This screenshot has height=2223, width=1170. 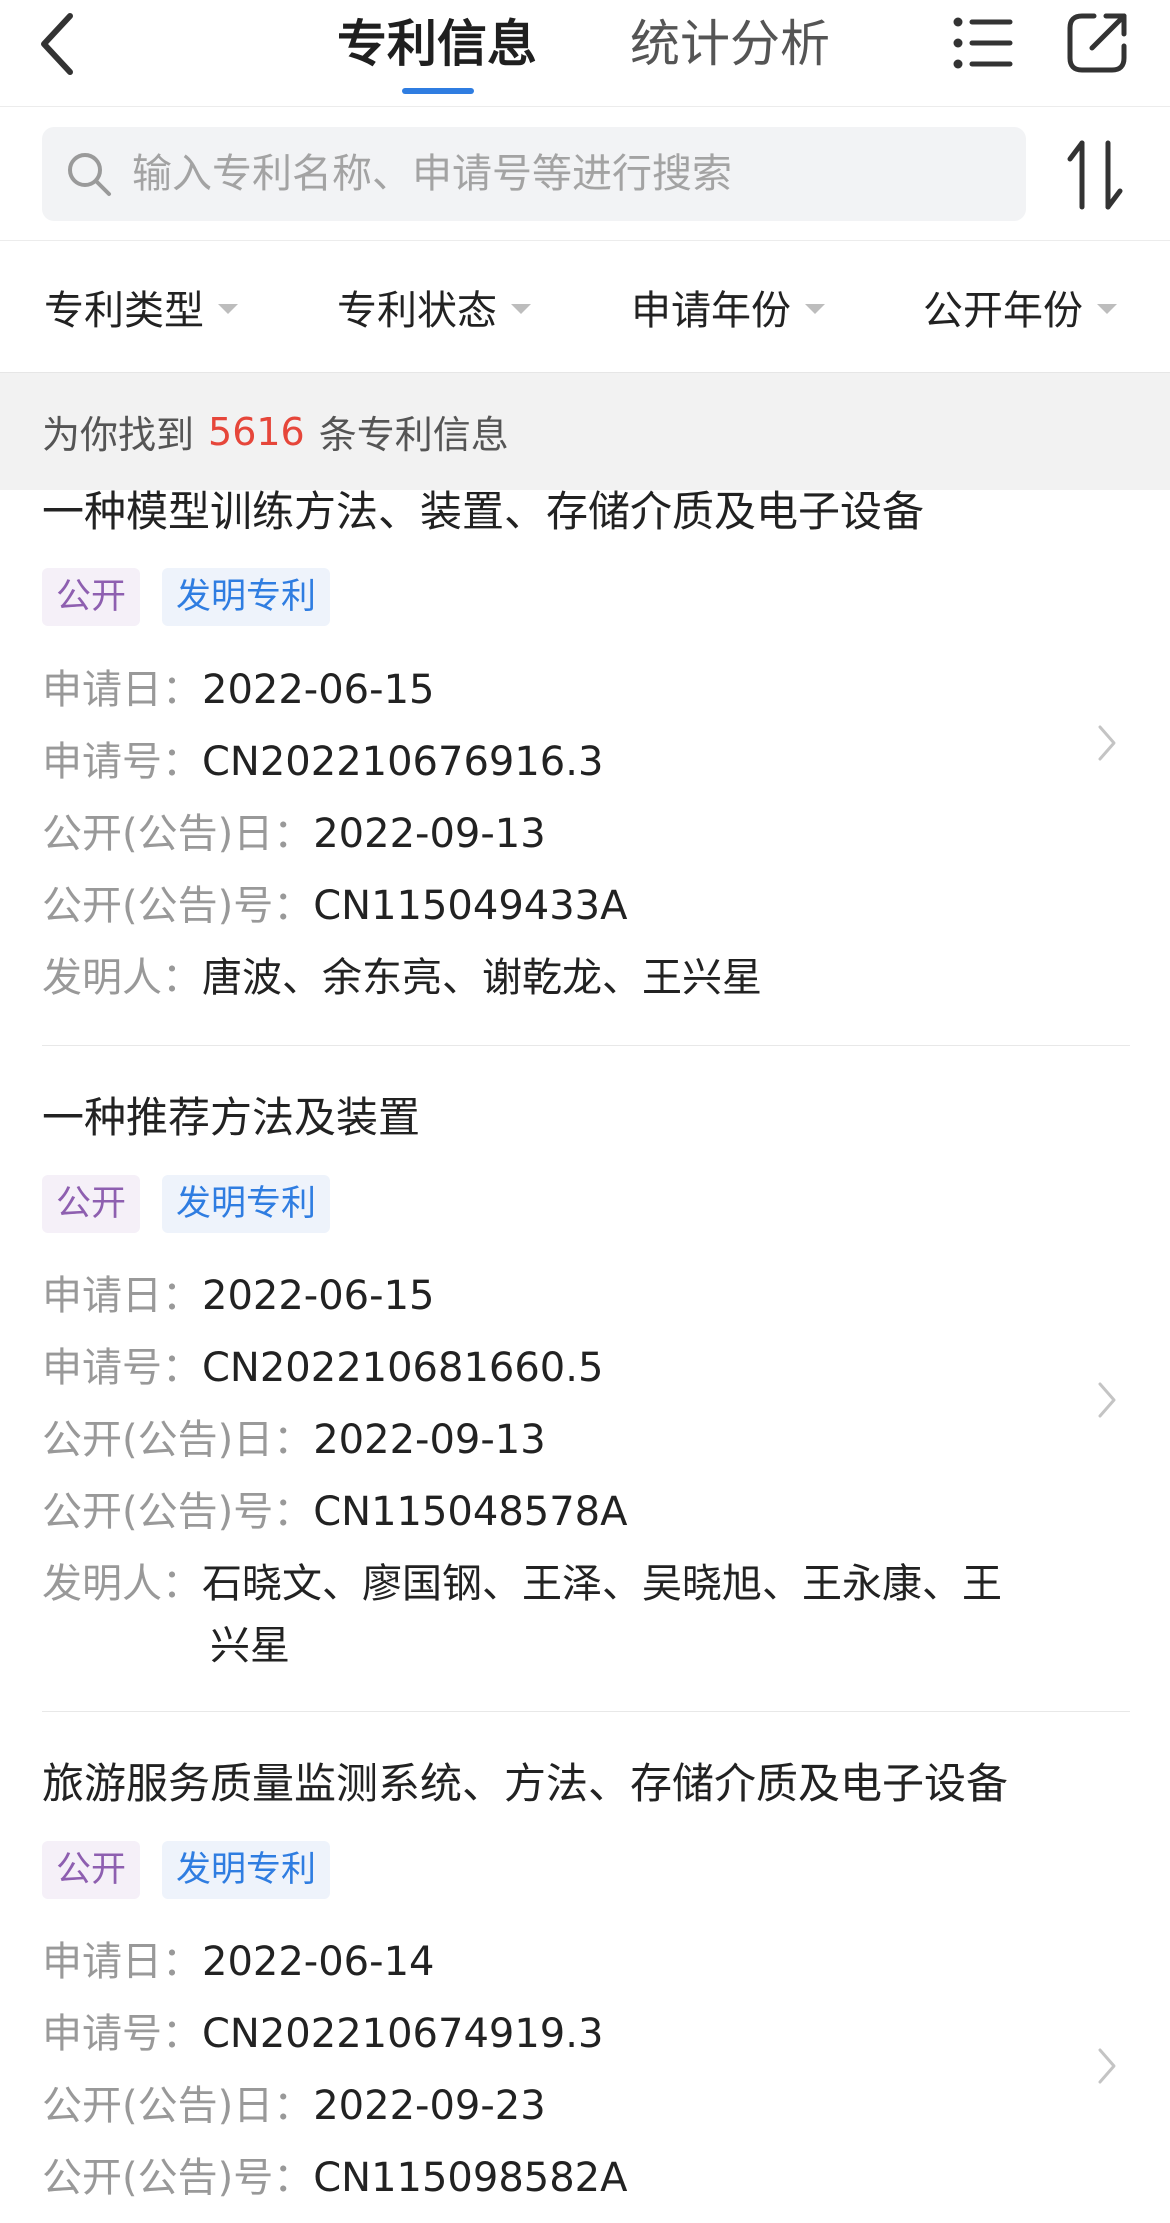 I want to click on apply-date-row: 申请日：2022-06-14, so click(x=238, y=1962).